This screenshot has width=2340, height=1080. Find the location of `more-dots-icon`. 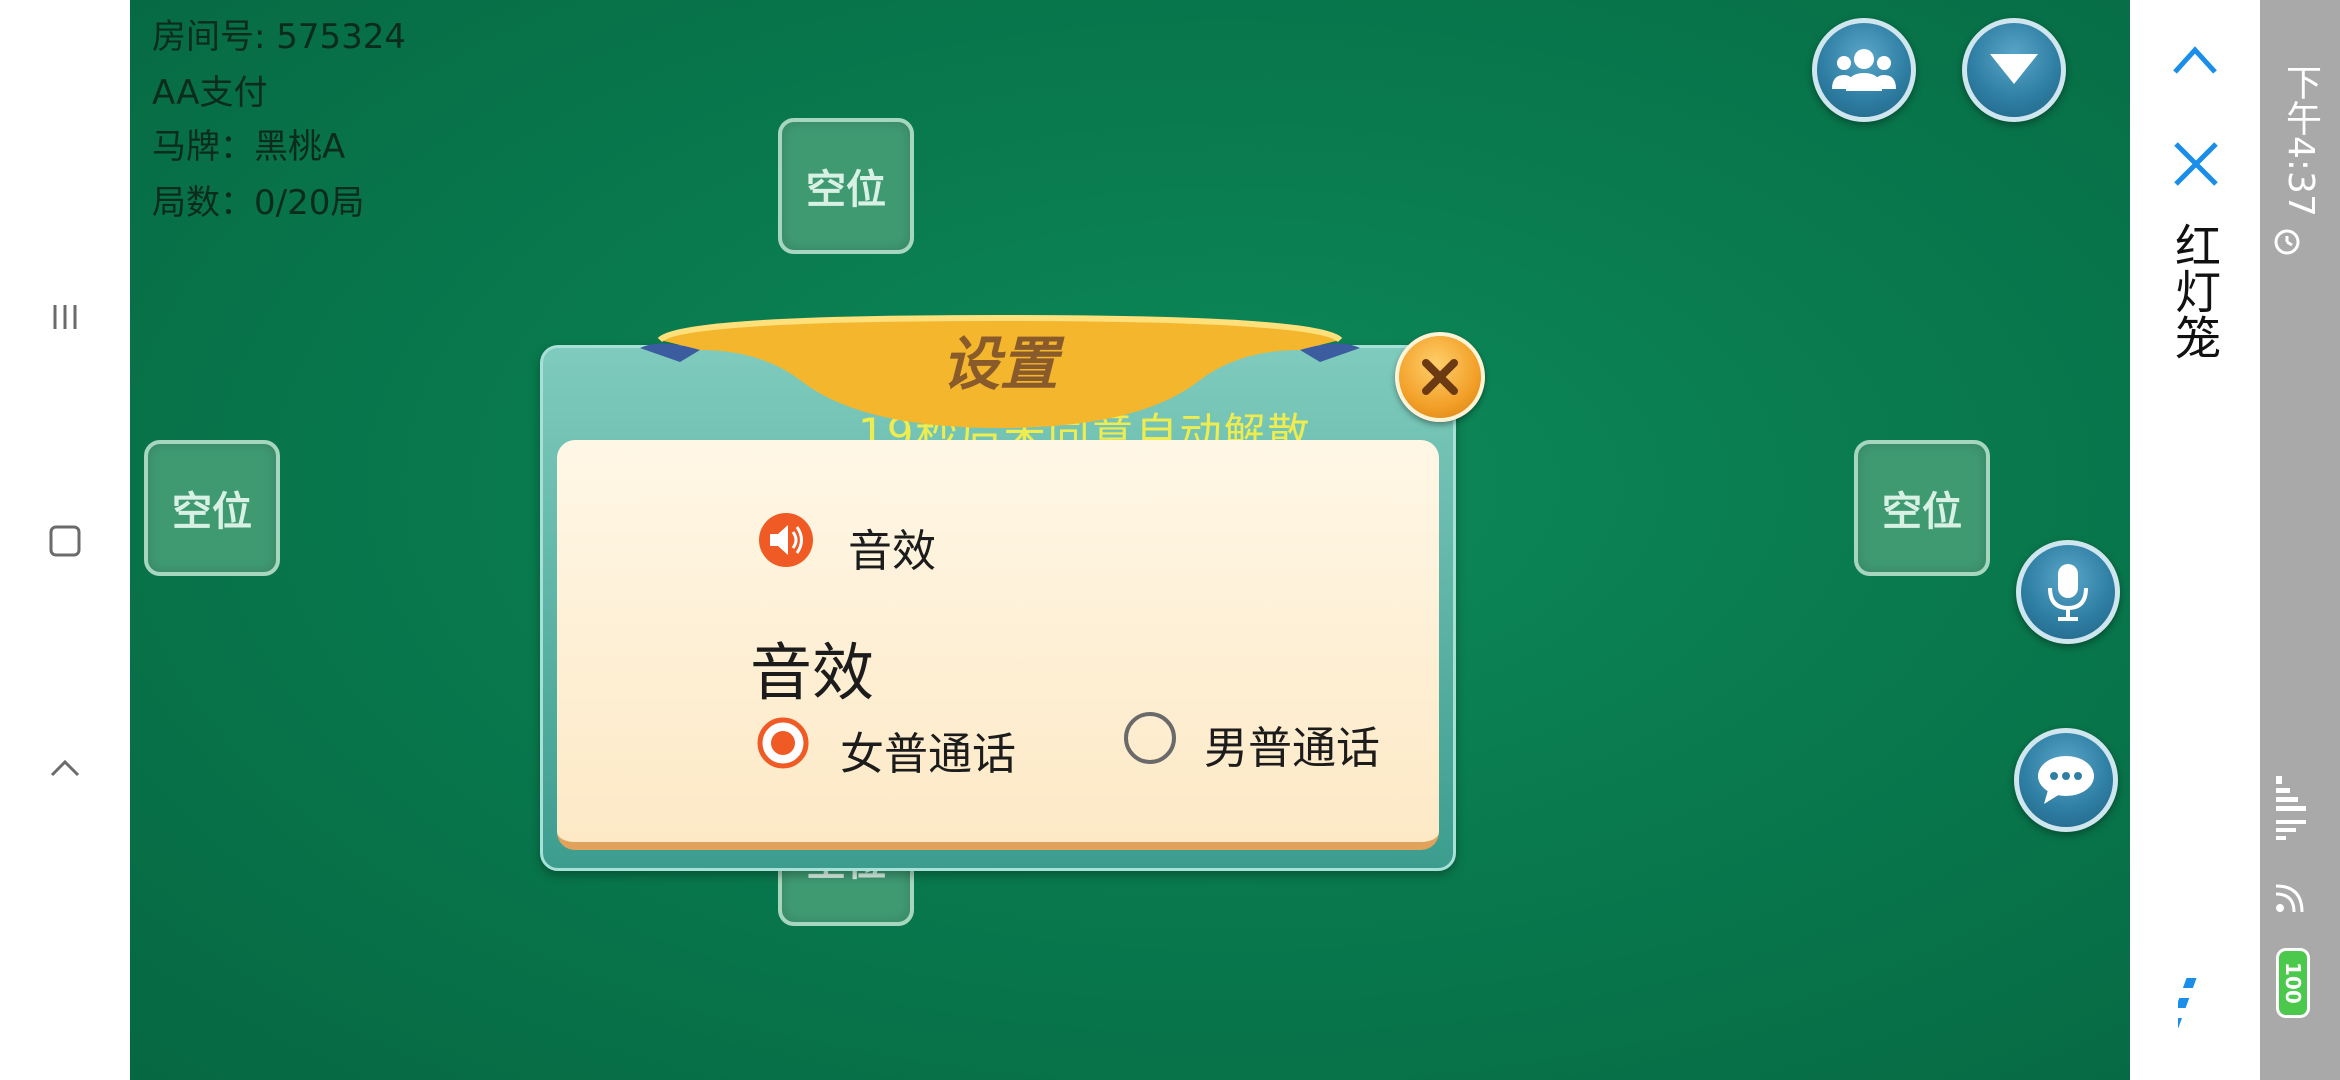

more-dots-icon is located at coordinates (2182, 1003).